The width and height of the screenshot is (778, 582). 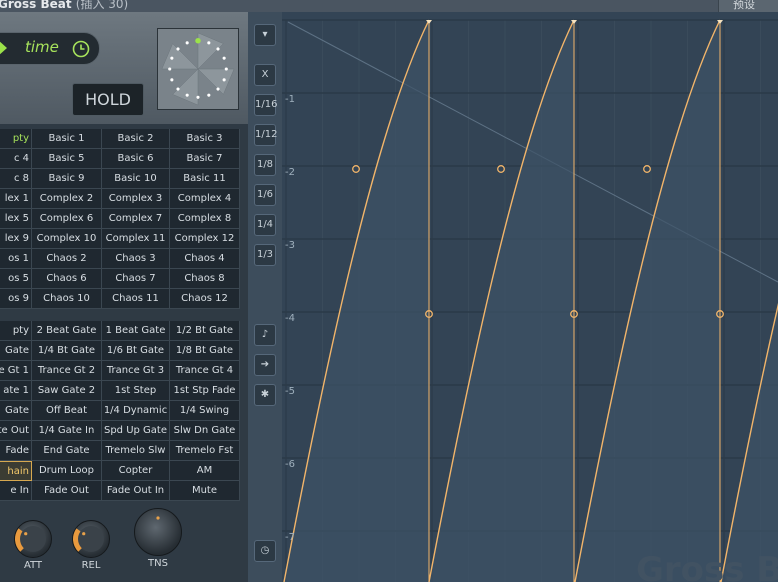 I want to click on volume-preset-button: Tremelo Slw, so click(x=136, y=451).